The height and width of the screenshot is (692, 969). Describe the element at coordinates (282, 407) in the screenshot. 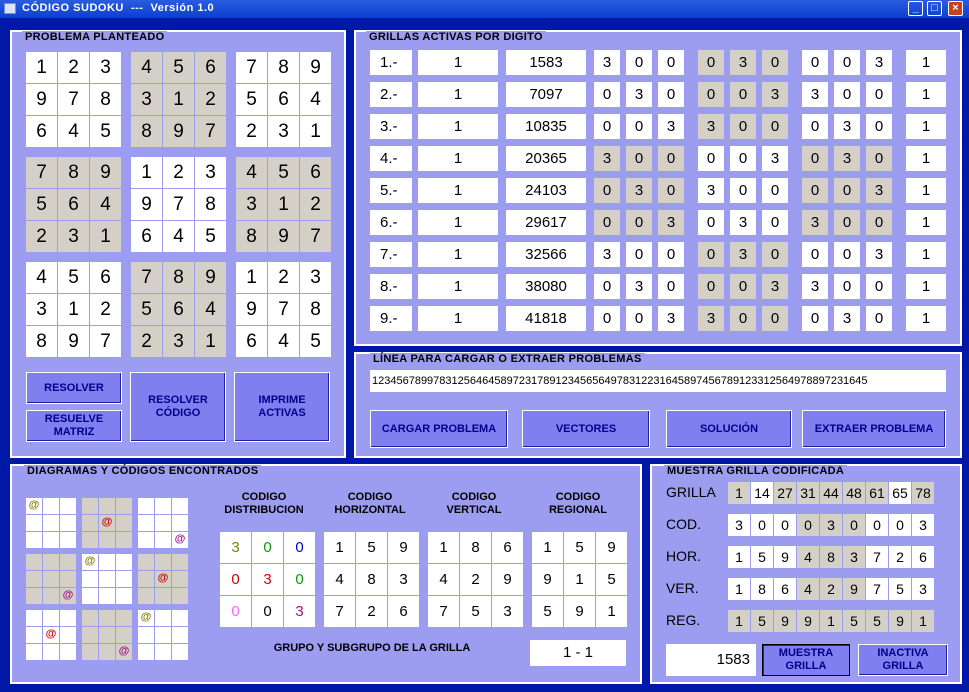

I see `imprime-activas-button: IMPRIME ACTIVAS` at that location.